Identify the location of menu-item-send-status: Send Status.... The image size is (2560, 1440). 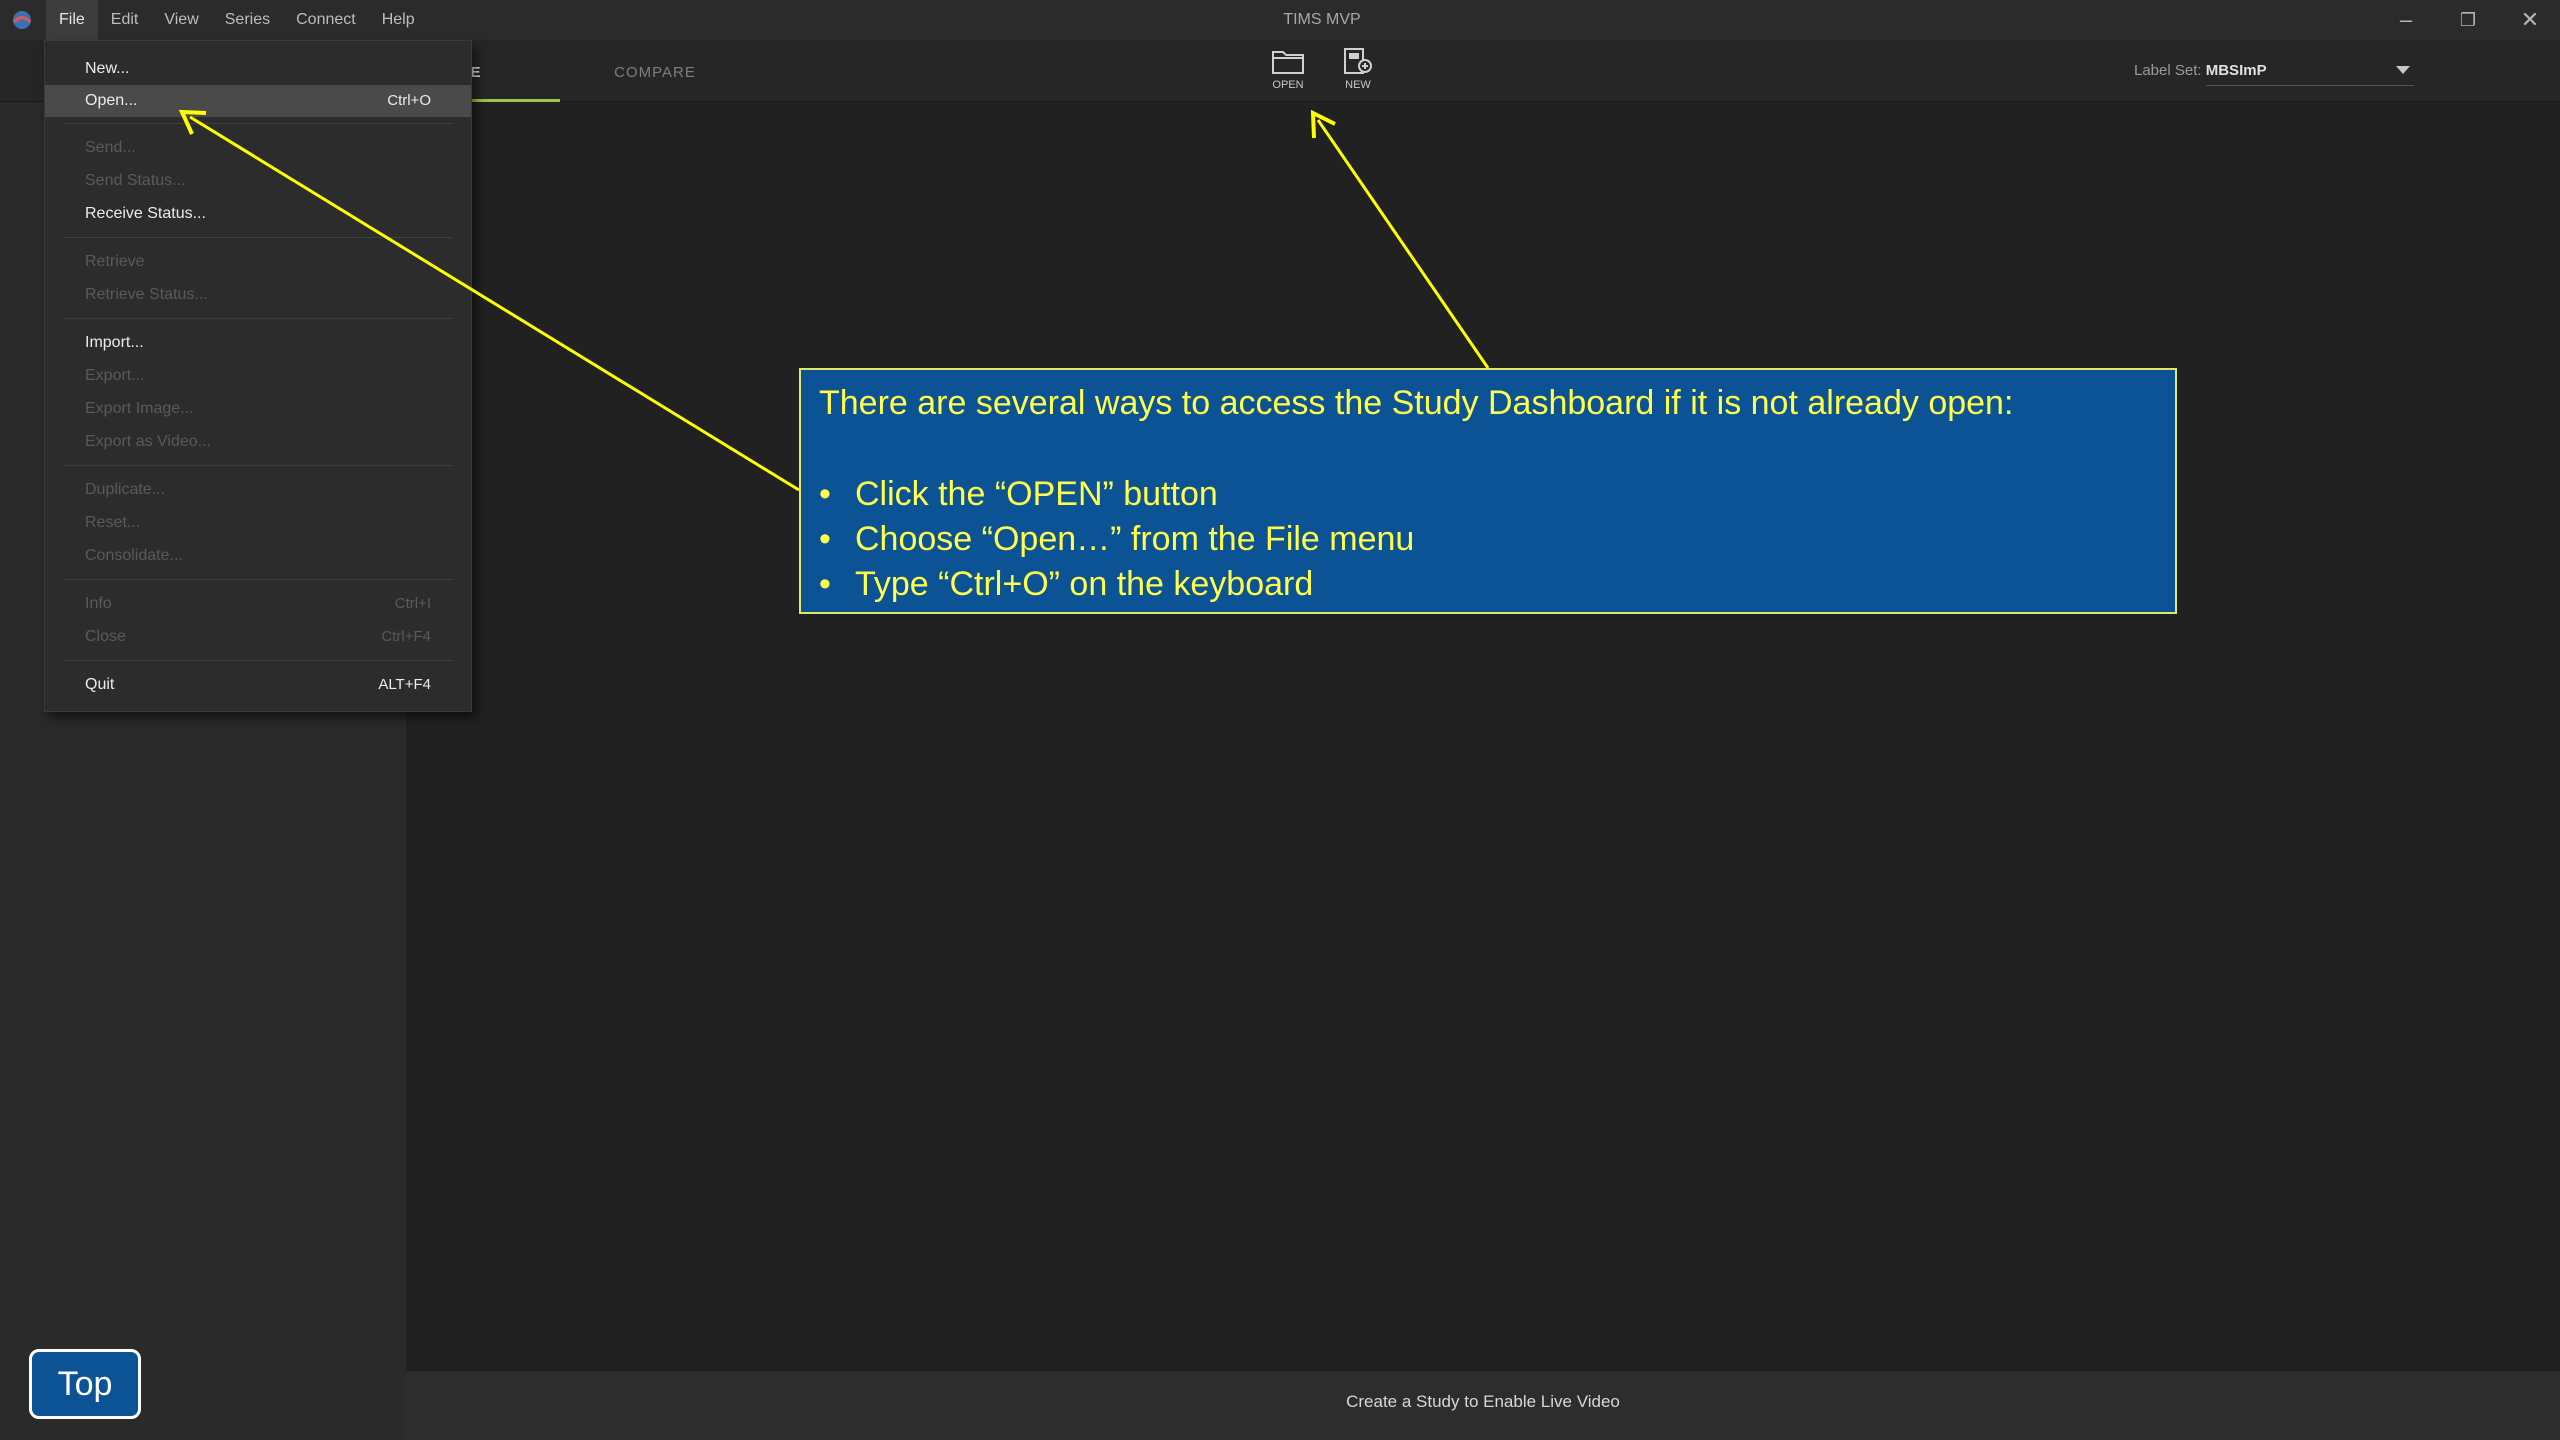
(135, 180).